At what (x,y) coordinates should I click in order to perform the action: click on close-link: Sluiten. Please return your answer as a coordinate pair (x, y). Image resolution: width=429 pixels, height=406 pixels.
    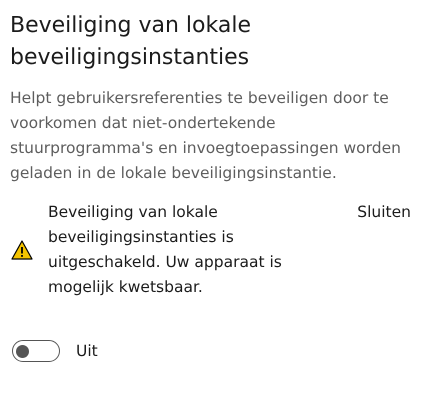
    Looking at the image, I should click on (384, 212).